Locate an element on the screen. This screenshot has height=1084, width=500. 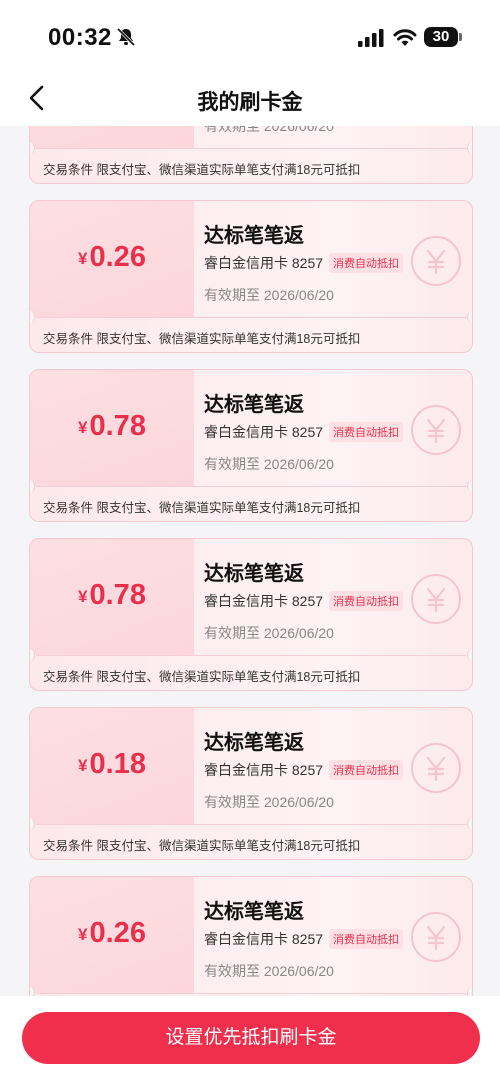
nav-bar: 我的刷卡金 is located at coordinates (250, 99).